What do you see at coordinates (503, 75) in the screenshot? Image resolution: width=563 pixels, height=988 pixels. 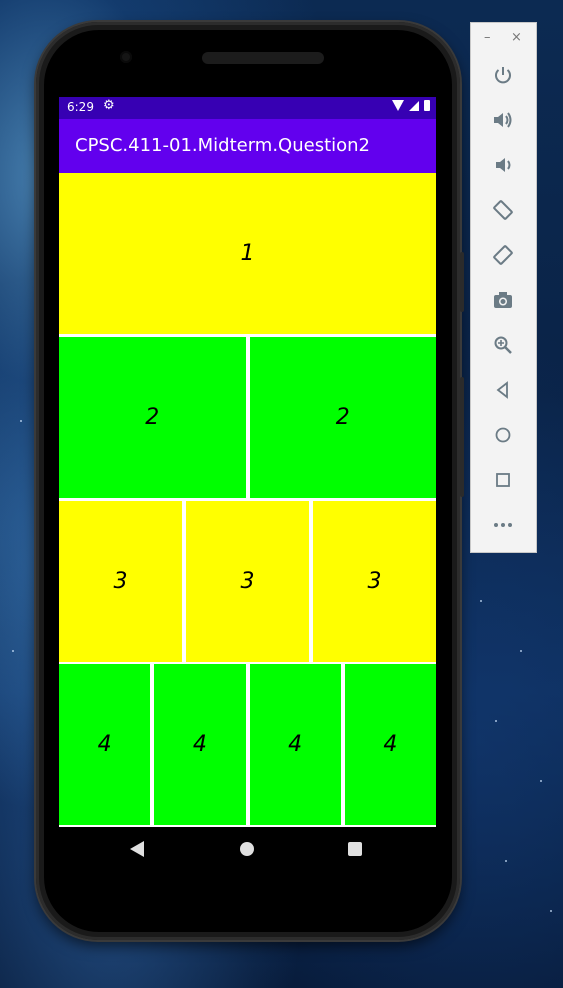 I see `power-icon` at bounding box center [503, 75].